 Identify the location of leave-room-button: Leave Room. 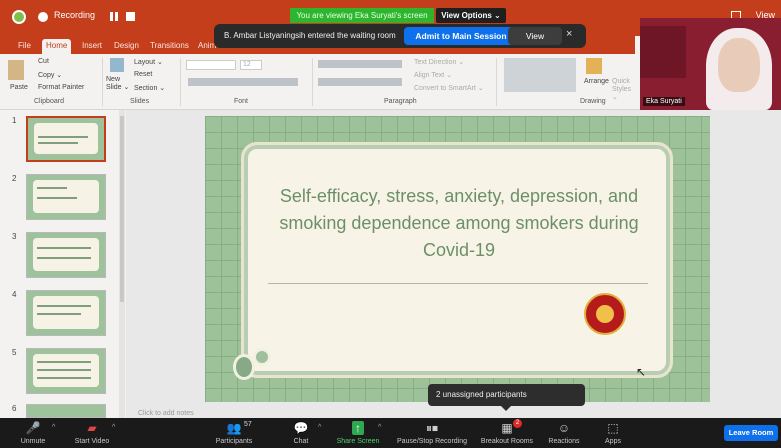
(751, 433).